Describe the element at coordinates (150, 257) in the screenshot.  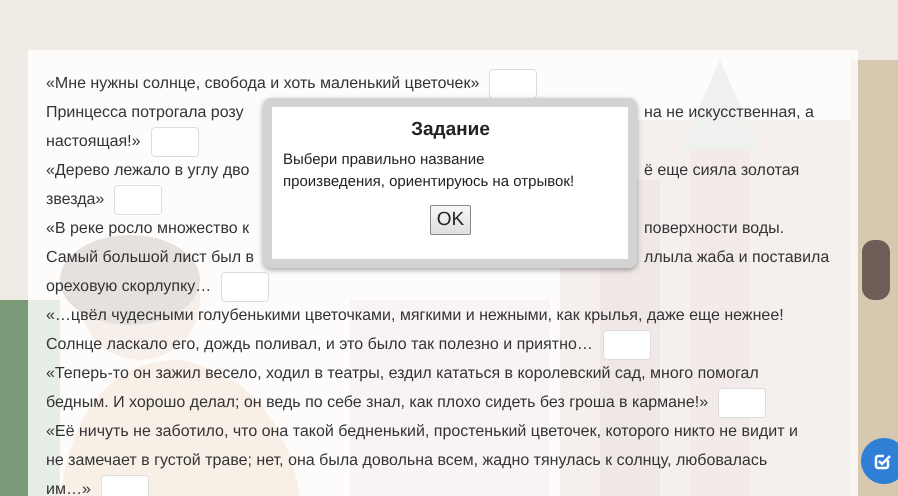
I see `passage-text: Самый большой лист был в` at that location.